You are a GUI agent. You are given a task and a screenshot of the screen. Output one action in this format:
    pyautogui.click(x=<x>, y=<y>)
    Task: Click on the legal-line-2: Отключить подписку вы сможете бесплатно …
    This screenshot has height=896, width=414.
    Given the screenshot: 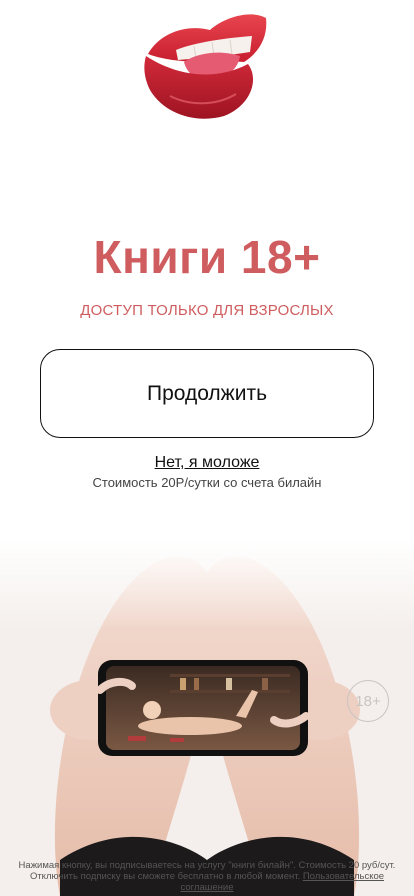 What is the action you would take?
    pyautogui.click(x=165, y=876)
    